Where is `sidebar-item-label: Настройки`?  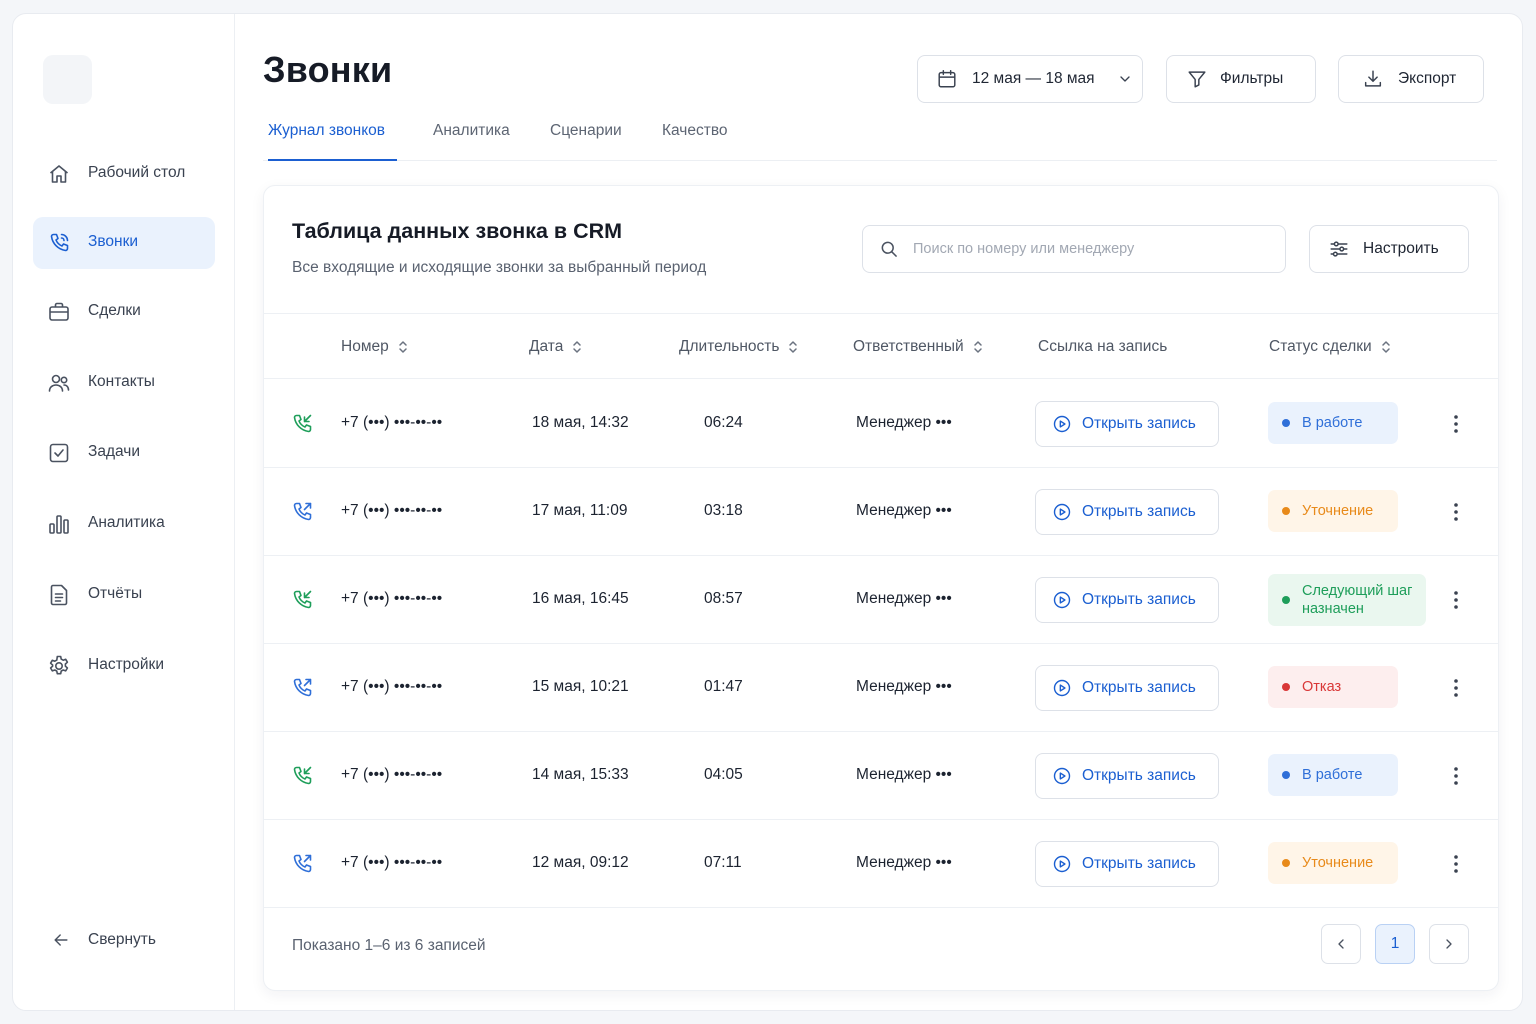
sidebar-item-label: Настройки is located at coordinates (126, 664).